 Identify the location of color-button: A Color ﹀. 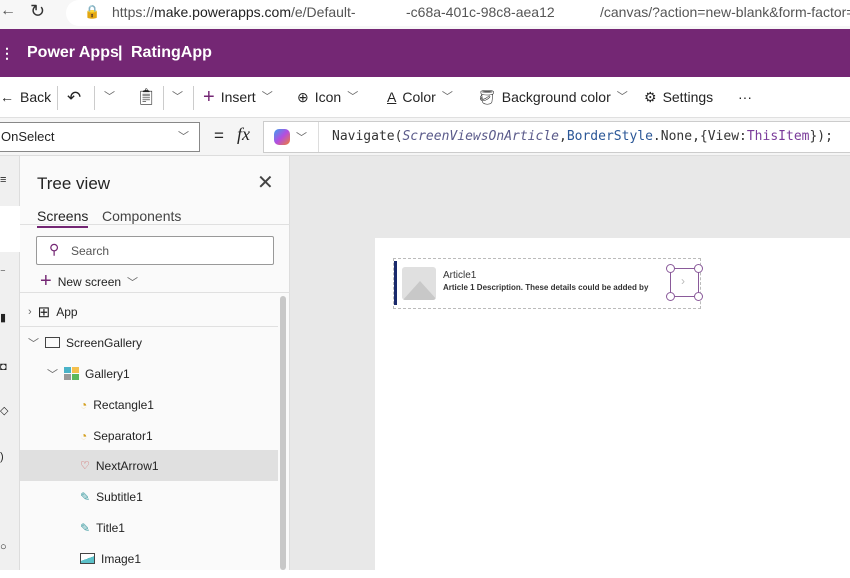
(420, 97).